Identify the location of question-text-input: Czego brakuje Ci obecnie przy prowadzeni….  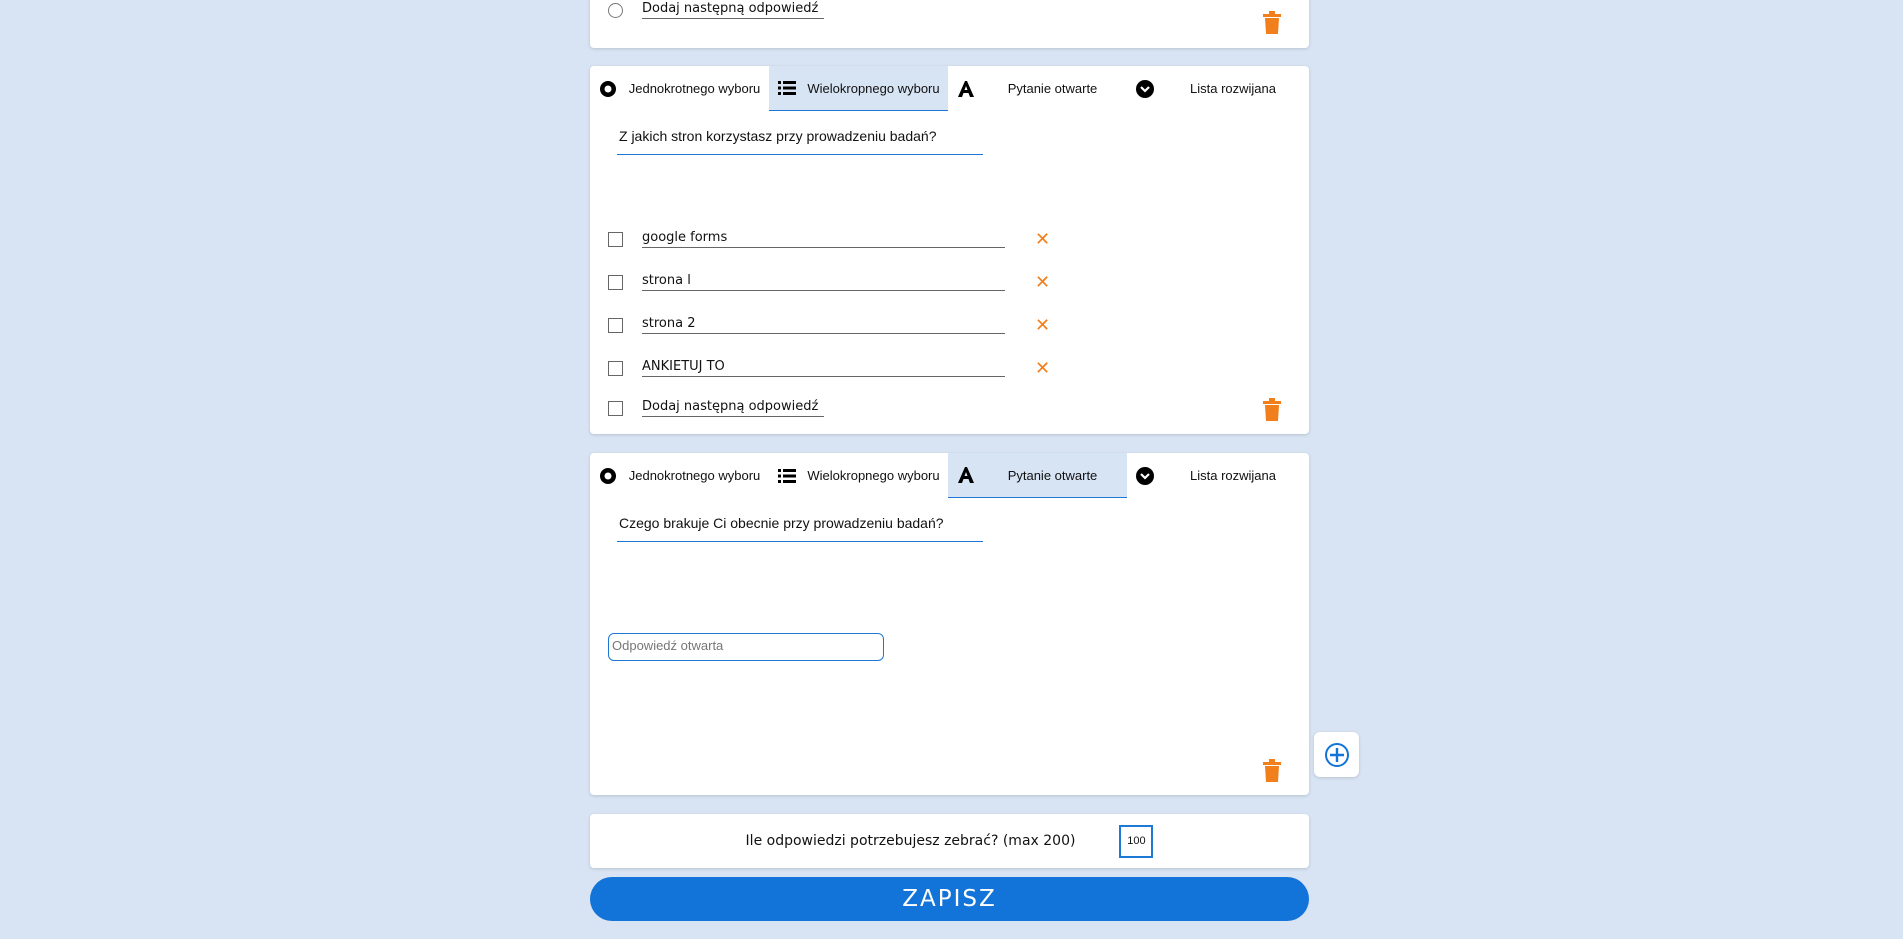
(800, 528).